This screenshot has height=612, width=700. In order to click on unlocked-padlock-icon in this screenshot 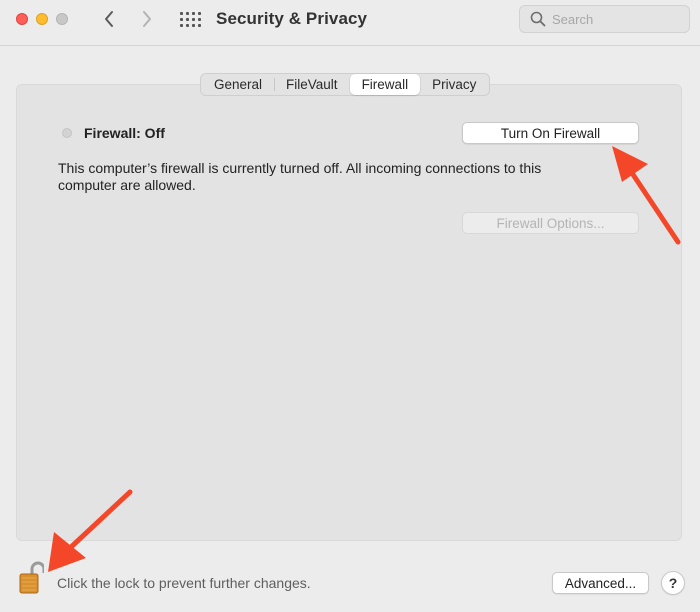, I will do `click(32, 578)`.